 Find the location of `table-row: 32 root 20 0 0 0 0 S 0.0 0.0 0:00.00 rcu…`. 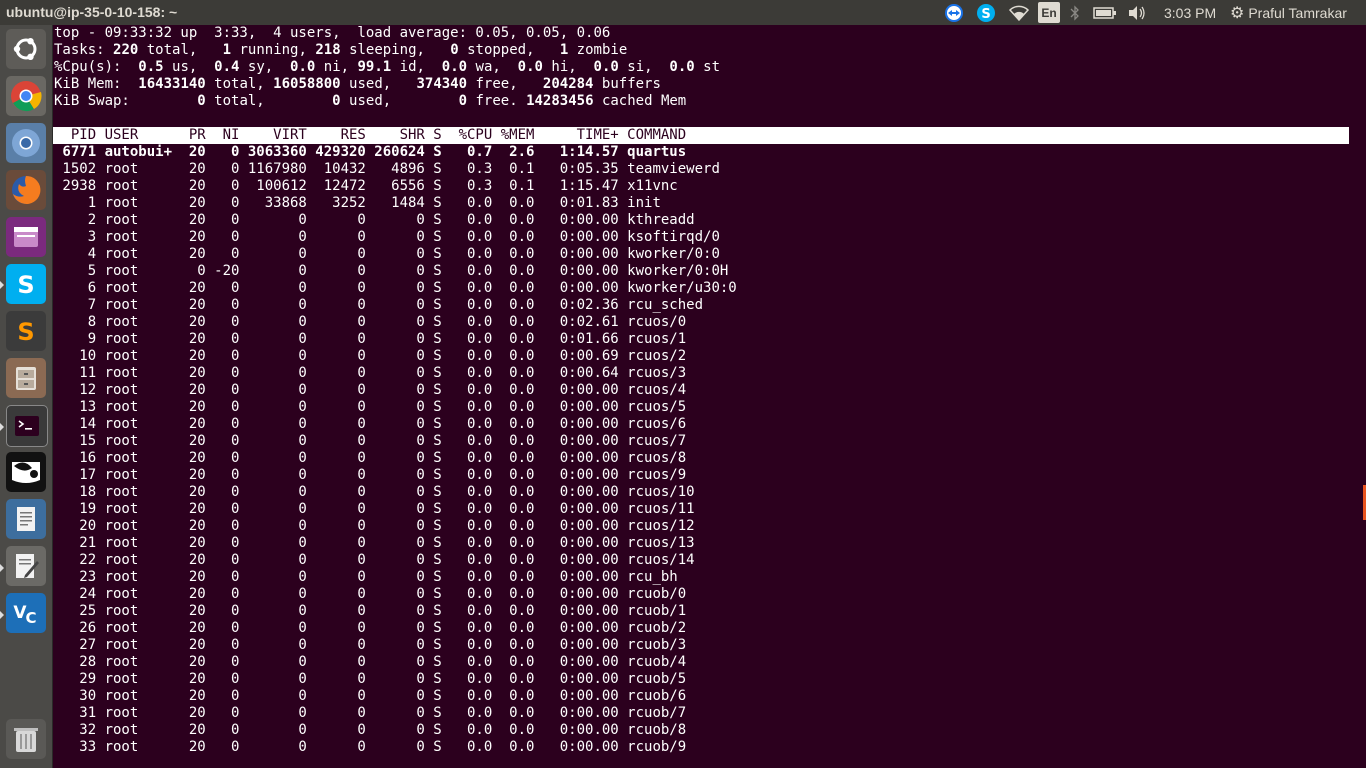

table-row: 32 root 20 0 0 0 0 S 0.0 0.0 0:00.00 rcu… is located at coordinates (370, 730).